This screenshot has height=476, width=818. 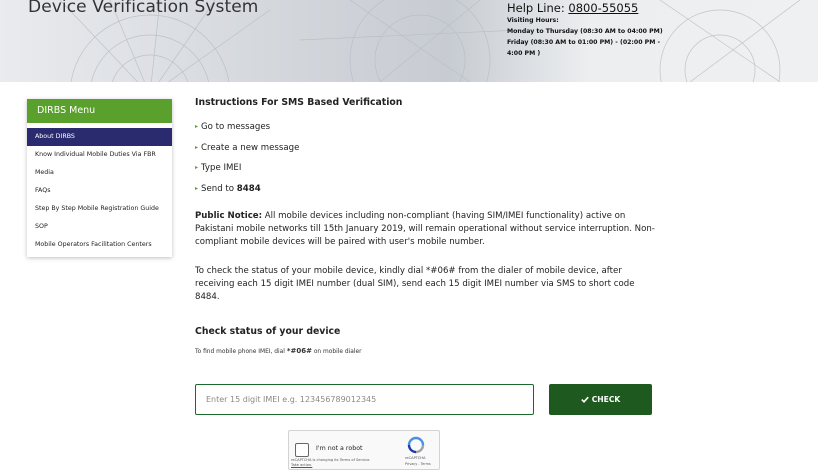 I want to click on hint-prefix: To find mobile phone IMEI, dial, so click(x=241, y=352).